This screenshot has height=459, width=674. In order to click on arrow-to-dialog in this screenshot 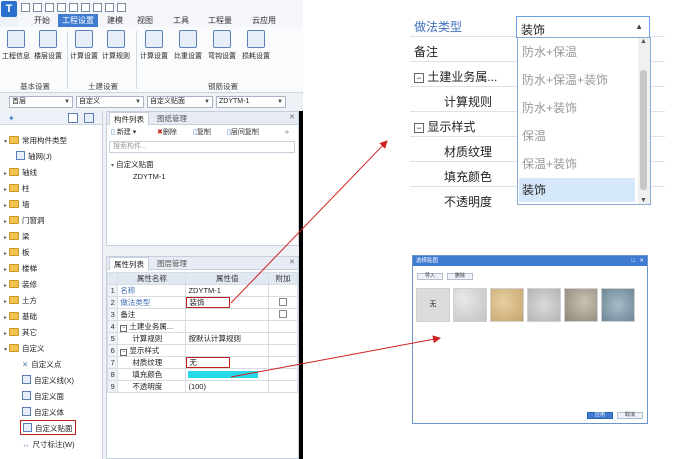, I will do `click(335, 356)`.